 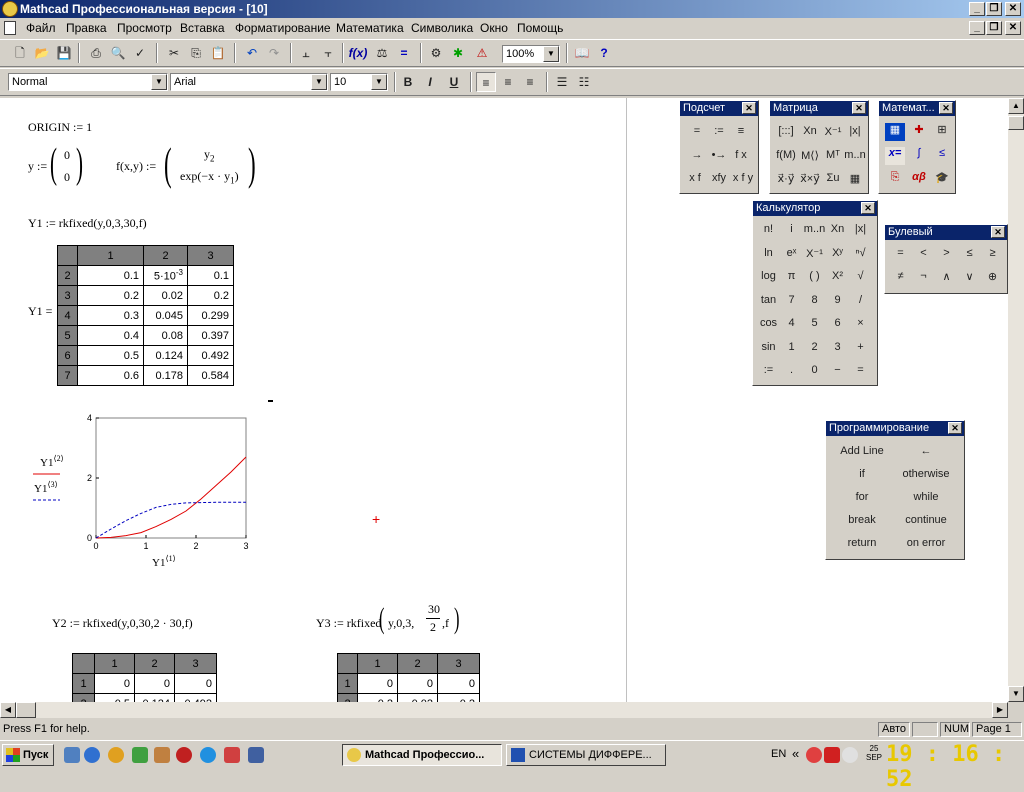 I want to click on calculator-key-button: m..n, so click(x=814, y=229).